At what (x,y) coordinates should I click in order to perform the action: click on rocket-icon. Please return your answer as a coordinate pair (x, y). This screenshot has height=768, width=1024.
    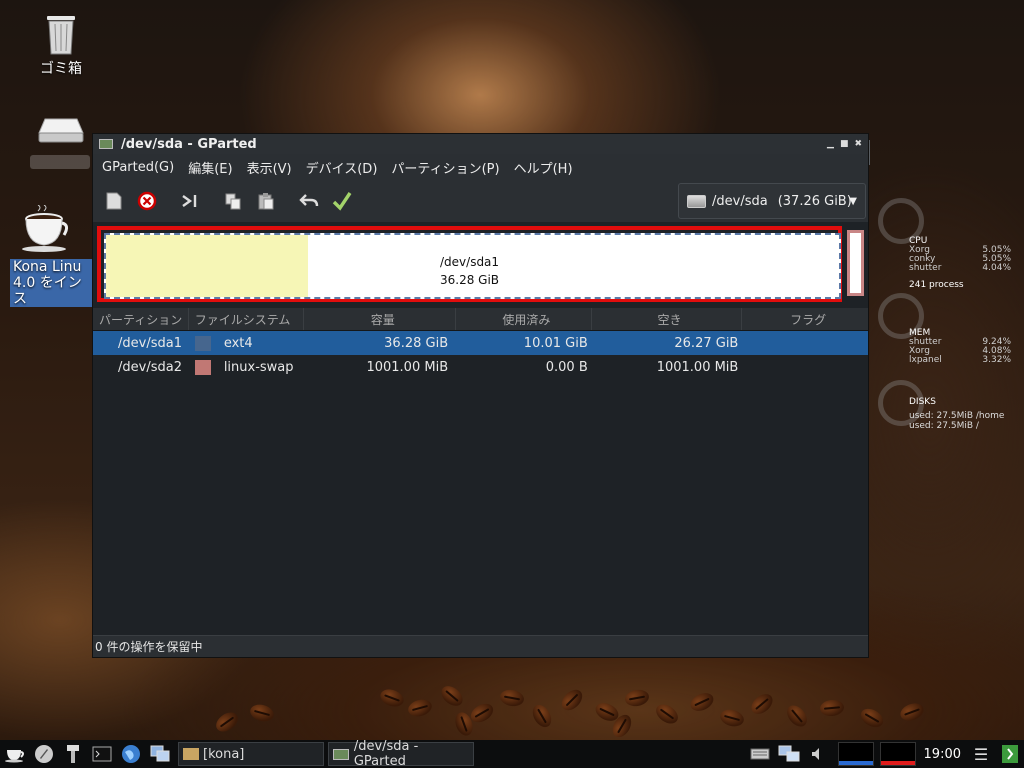
    Looking at the image, I should click on (44, 754).